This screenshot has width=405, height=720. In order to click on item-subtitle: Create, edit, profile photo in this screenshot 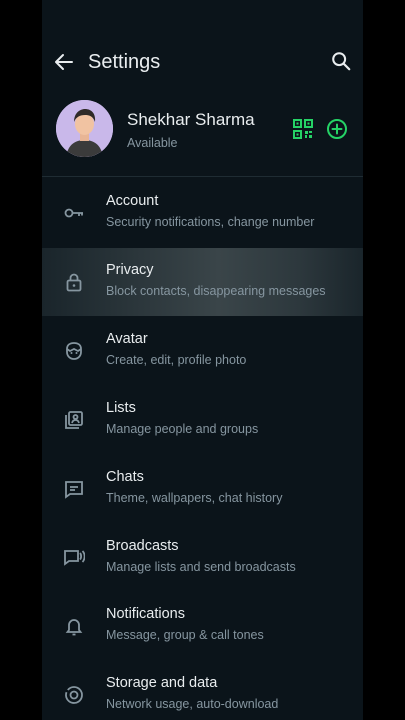, I will do `click(176, 360)`.